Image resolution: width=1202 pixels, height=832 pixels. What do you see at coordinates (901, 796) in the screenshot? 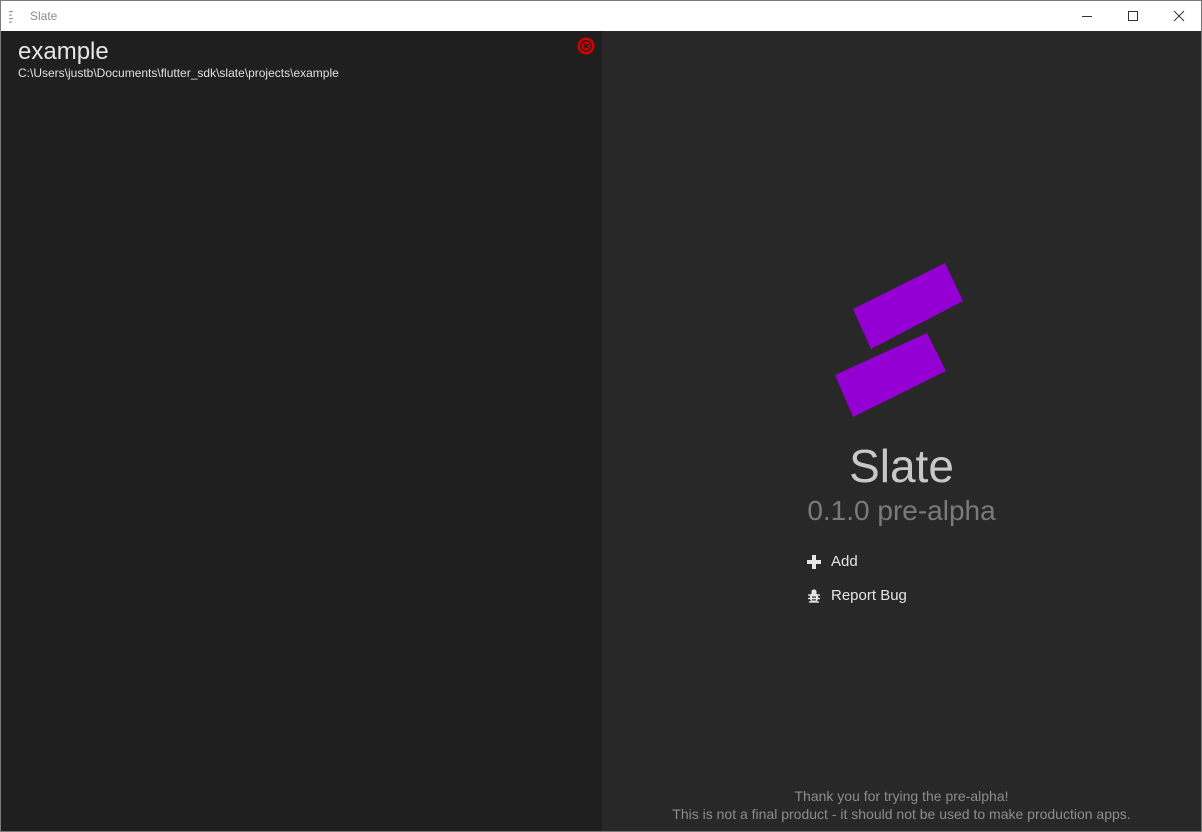
I see `footer-line-1: Thank you for trying the pre-alpha!` at bounding box center [901, 796].